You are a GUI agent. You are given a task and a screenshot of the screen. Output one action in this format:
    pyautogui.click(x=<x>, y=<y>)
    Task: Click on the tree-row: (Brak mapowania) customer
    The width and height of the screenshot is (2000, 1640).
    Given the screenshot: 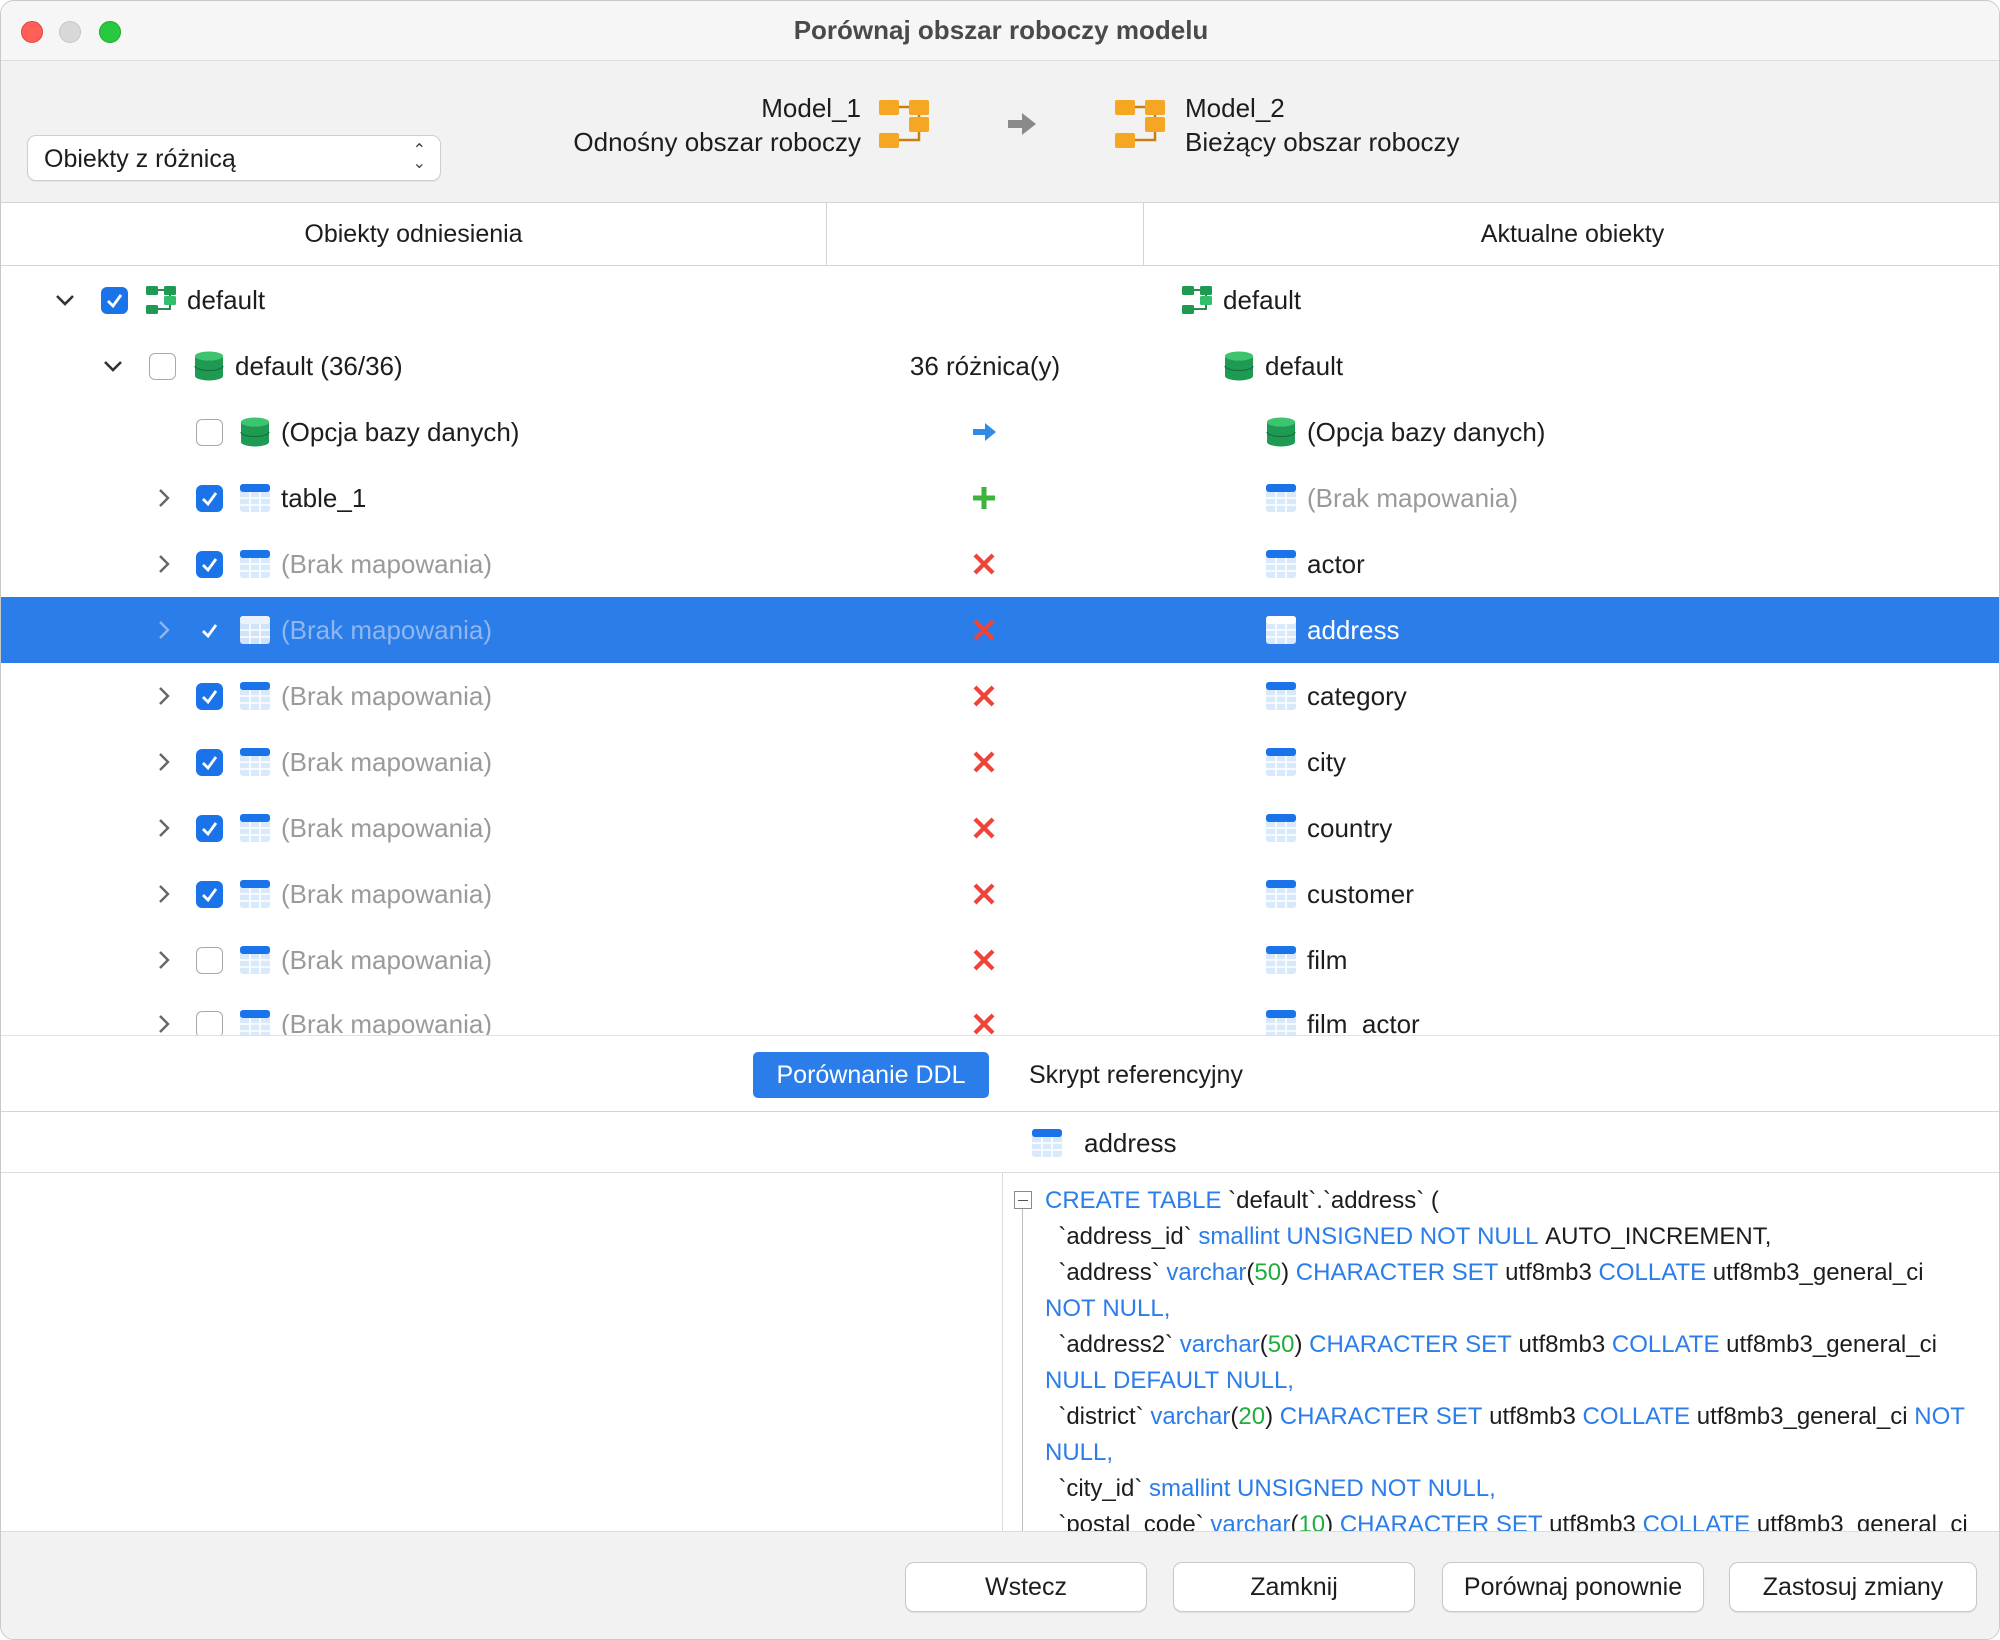 What is the action you would take?
    pyautogui.click(x=1000, y=894)
    